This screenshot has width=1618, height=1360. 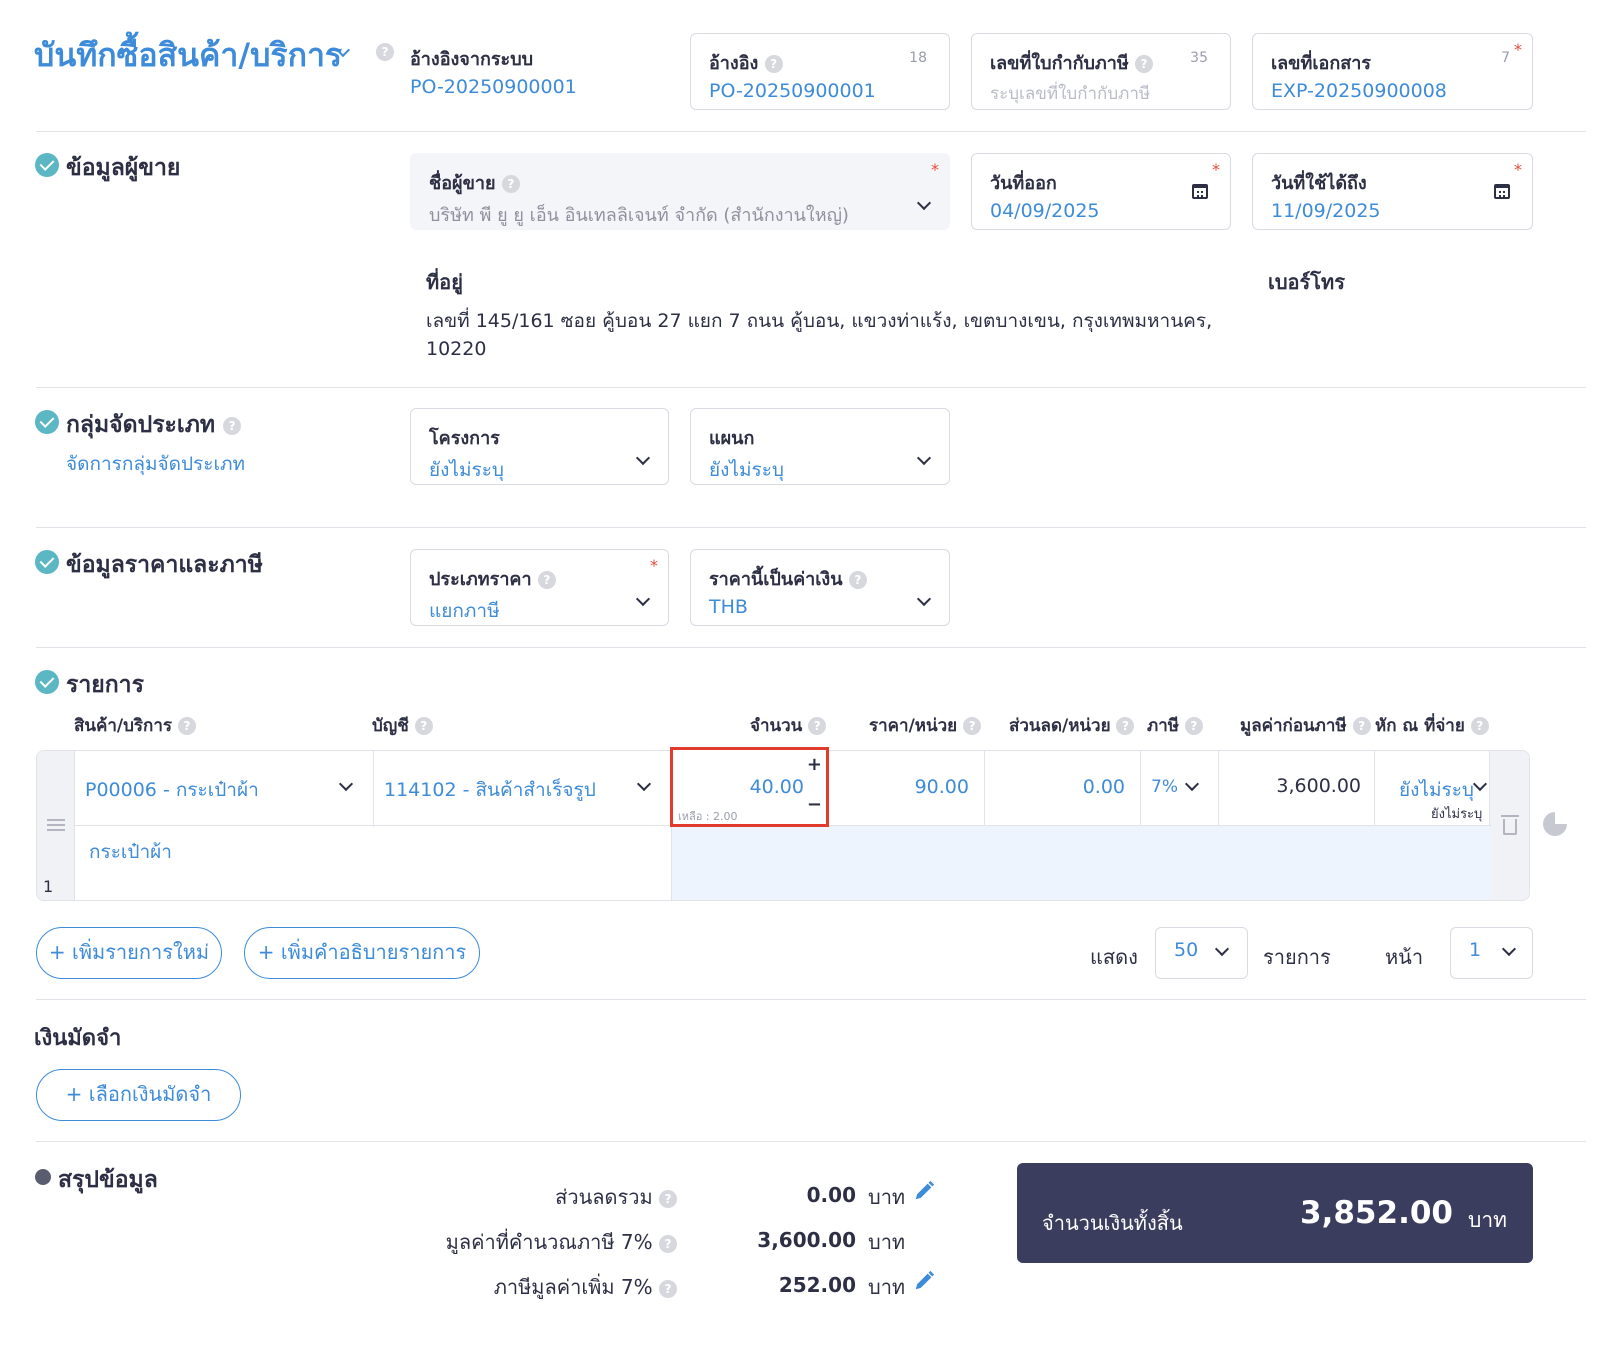 I want to click on col-header-tax: ภาษี ?, so click(x=1175, y=725).